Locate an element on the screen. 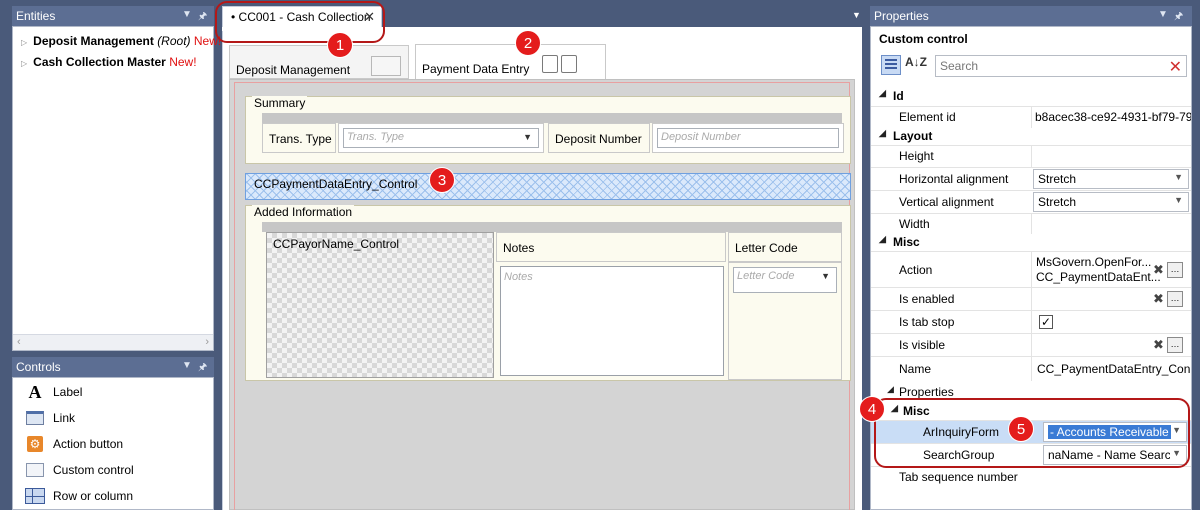 The width and height of the screenshot is (1200, 510). property-row-height: Height is located at coordinates (1031, 156).